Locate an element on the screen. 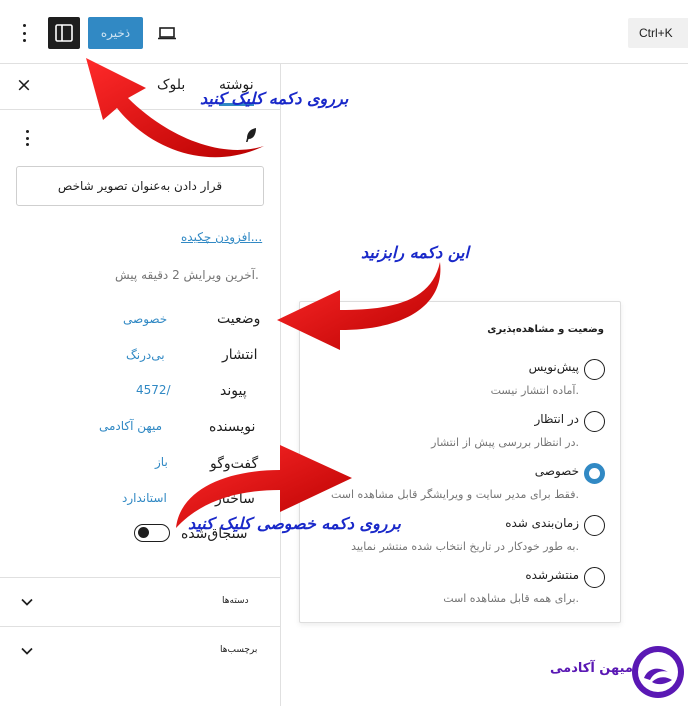 The width and height of the screenshot is (688, 706). sidebar-toggle-icon is located at coordinates (64, 33).